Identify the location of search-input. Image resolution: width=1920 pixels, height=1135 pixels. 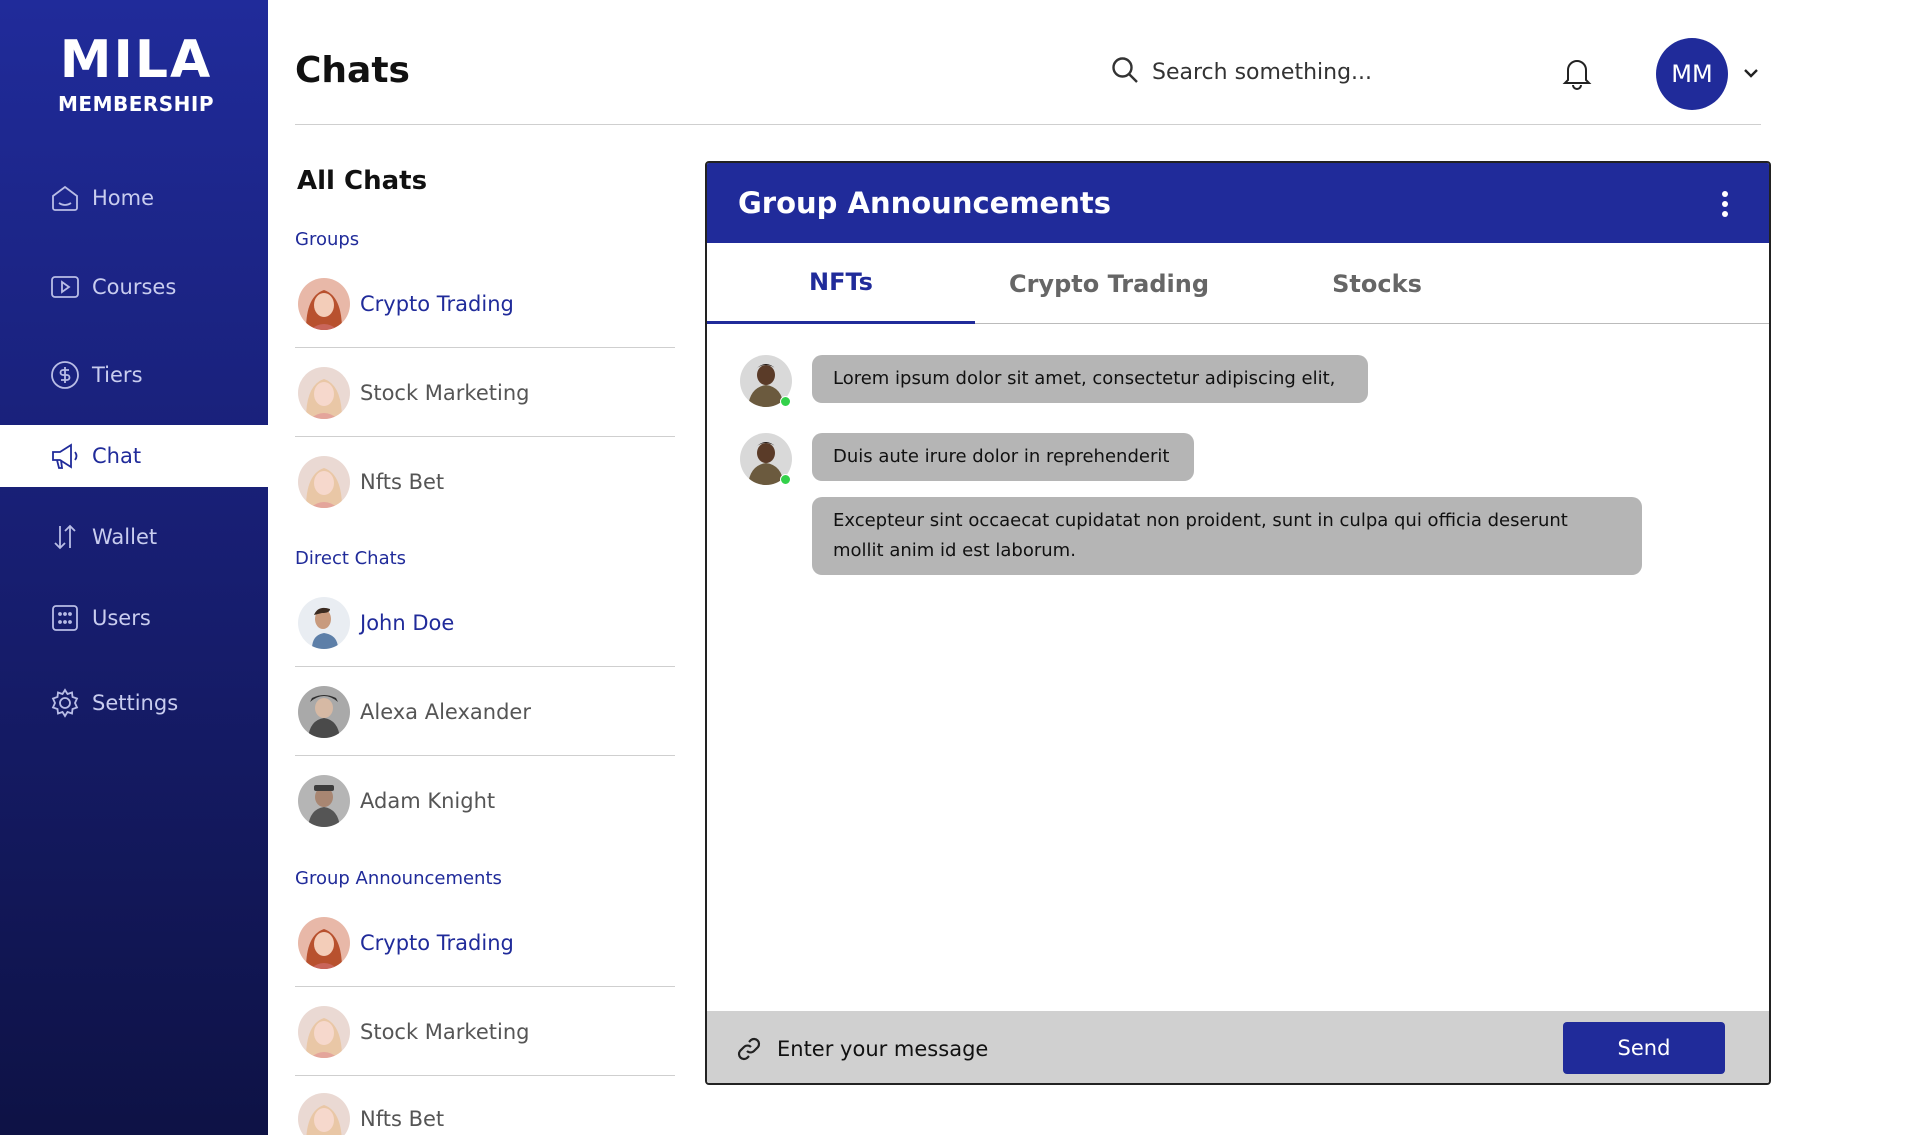
(1282, 72).